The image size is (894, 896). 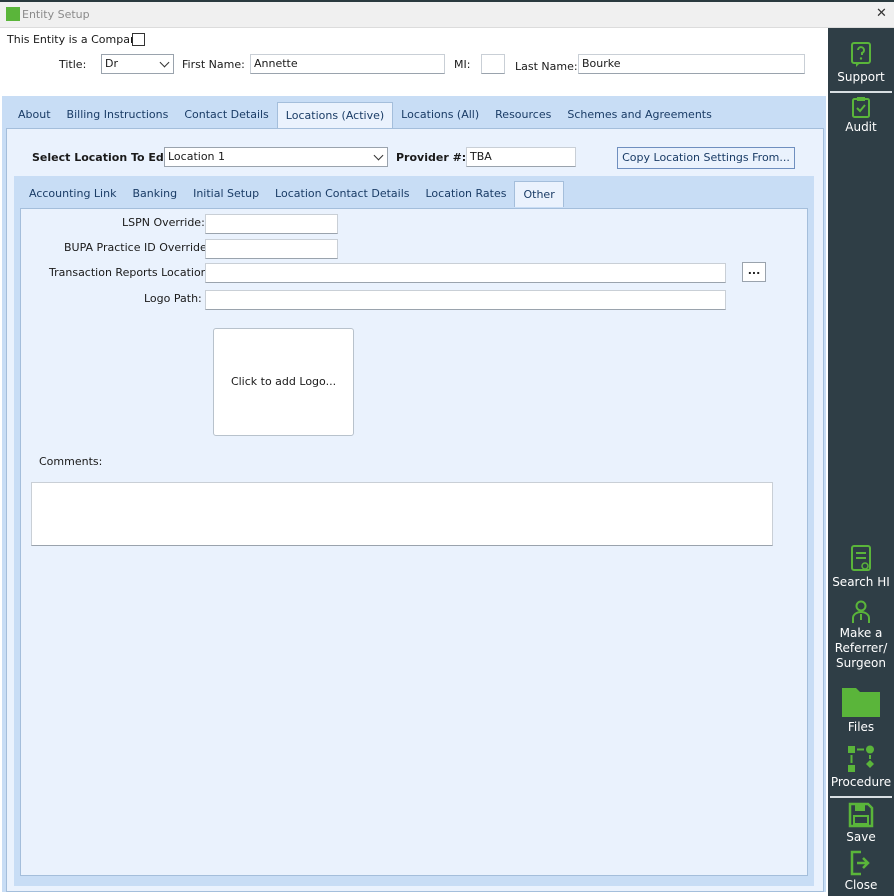 What do you see at coordinates (691, 64) in the screenshot?
I see `last-name-field: Bourke` at bounding box center [691, 64].